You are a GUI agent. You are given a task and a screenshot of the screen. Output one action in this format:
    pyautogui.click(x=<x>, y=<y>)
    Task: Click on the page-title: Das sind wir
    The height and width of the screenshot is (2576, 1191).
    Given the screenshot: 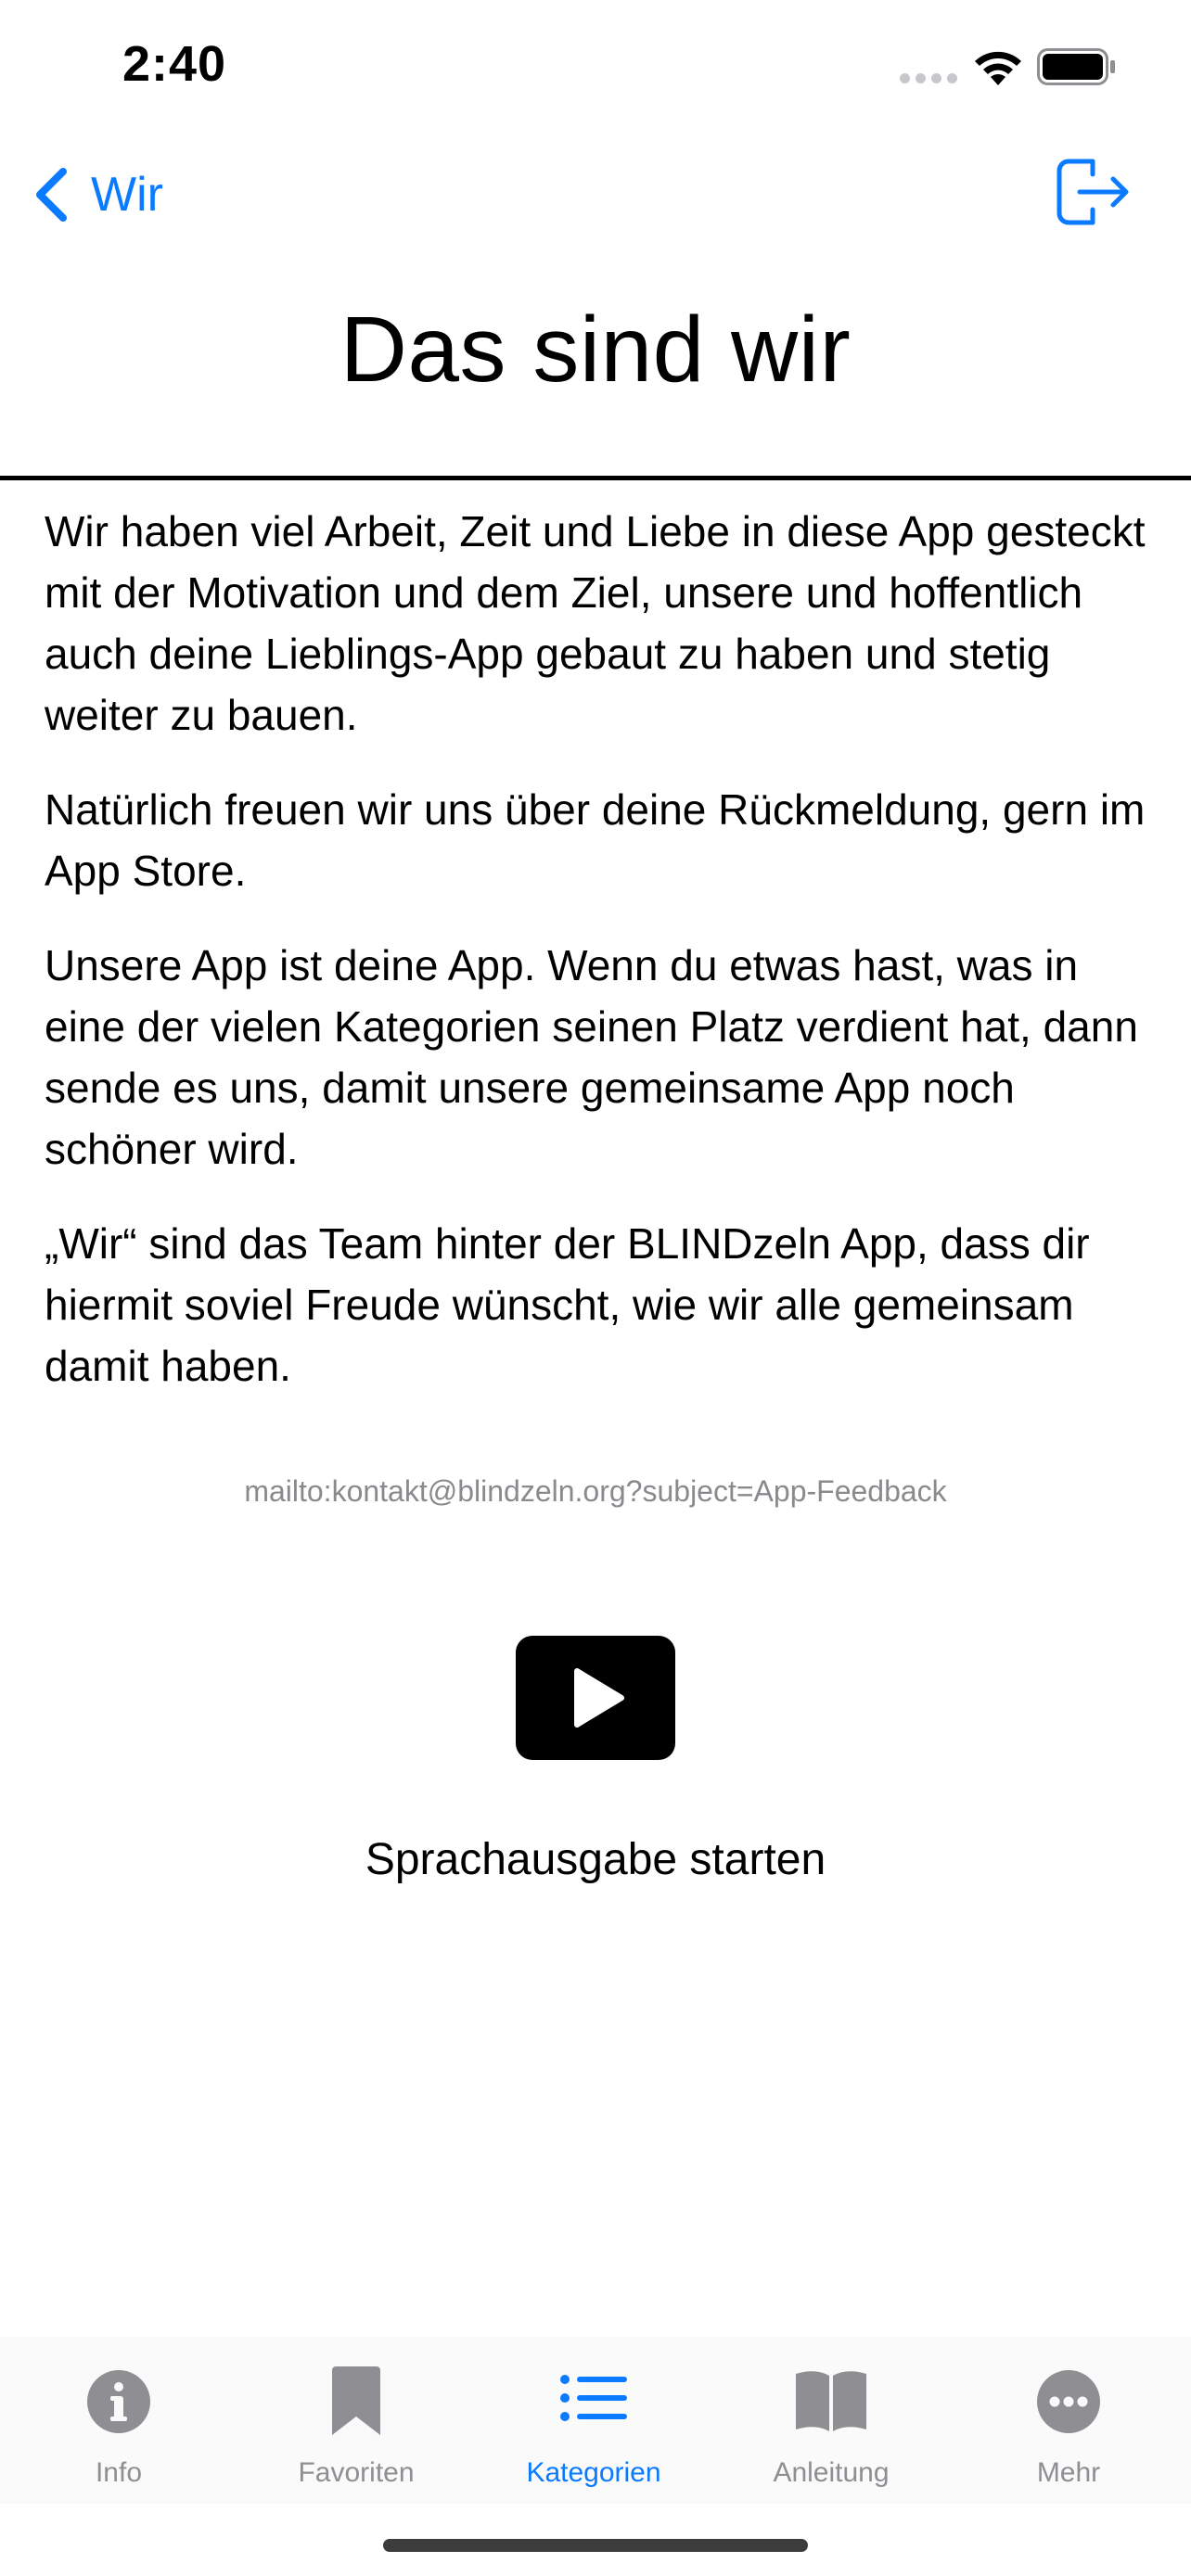 What is the action you would take?
    pyautogui.click(x=595, y=350)
    